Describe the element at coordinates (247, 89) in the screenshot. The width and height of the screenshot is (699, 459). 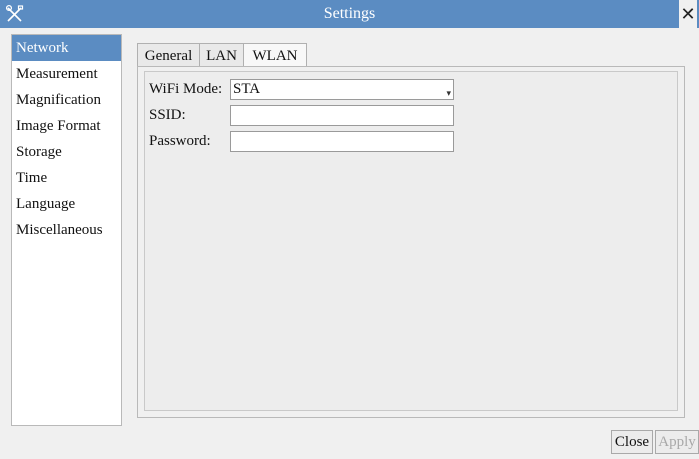
I see `wifi-mode-value: STA` at that location.